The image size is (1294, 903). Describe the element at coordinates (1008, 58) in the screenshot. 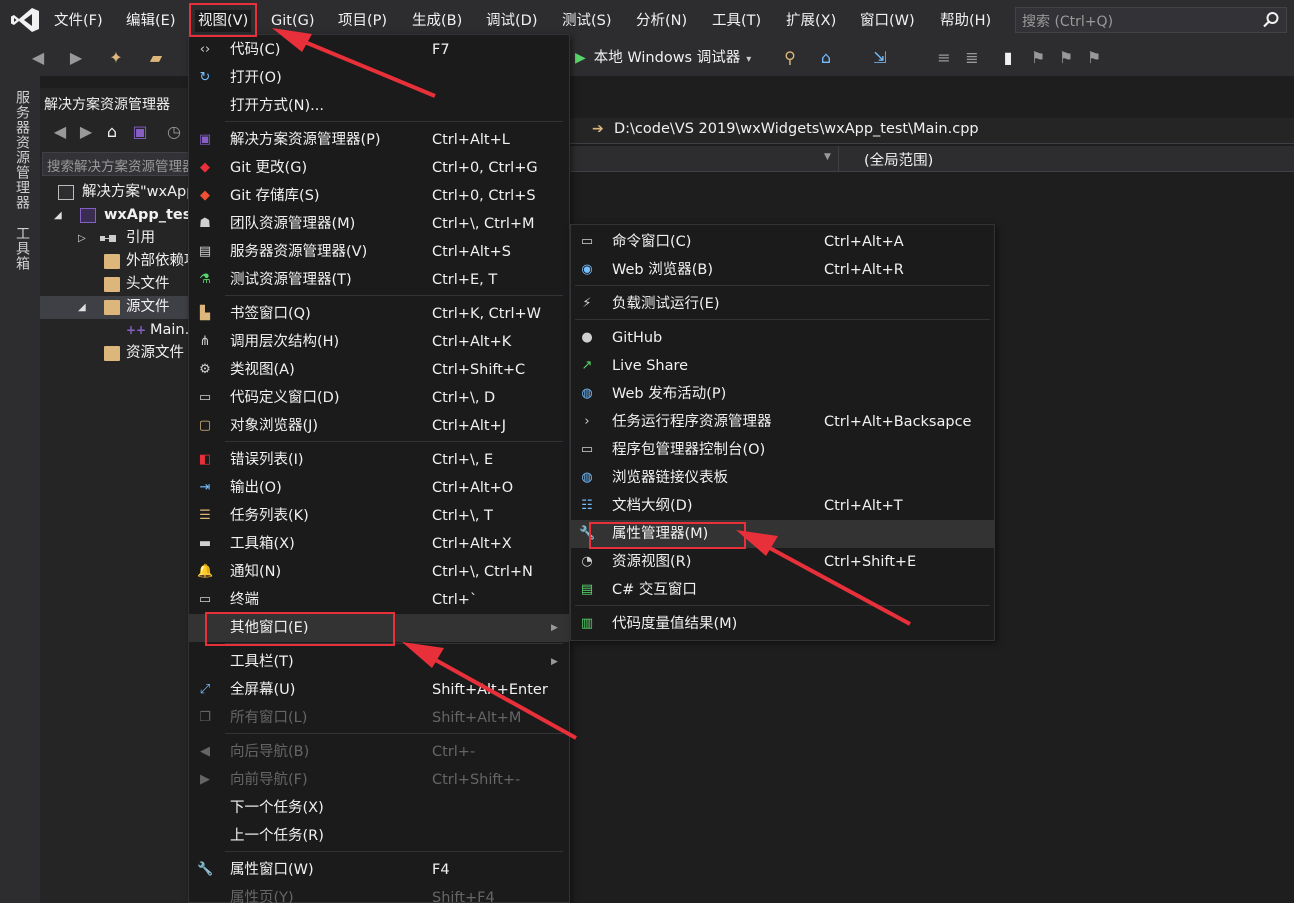

I see `bookmark-icon: ▮` at that location.